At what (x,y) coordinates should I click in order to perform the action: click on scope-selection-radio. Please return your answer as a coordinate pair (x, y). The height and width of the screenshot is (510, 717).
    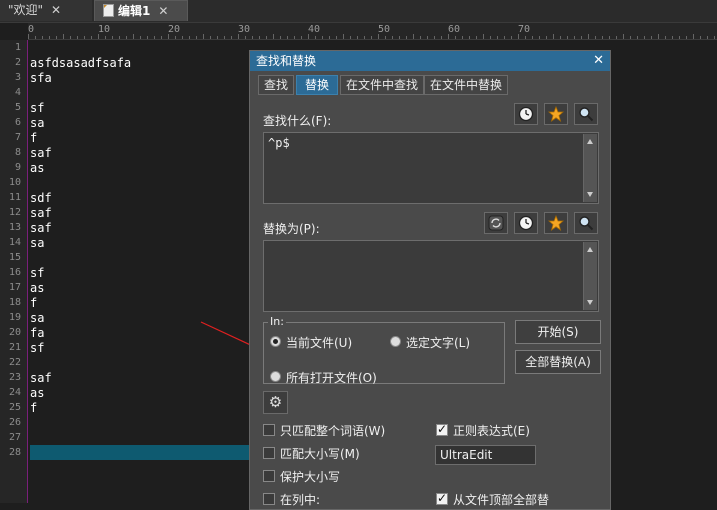
    Looking at the image, I should click on (395, 341).